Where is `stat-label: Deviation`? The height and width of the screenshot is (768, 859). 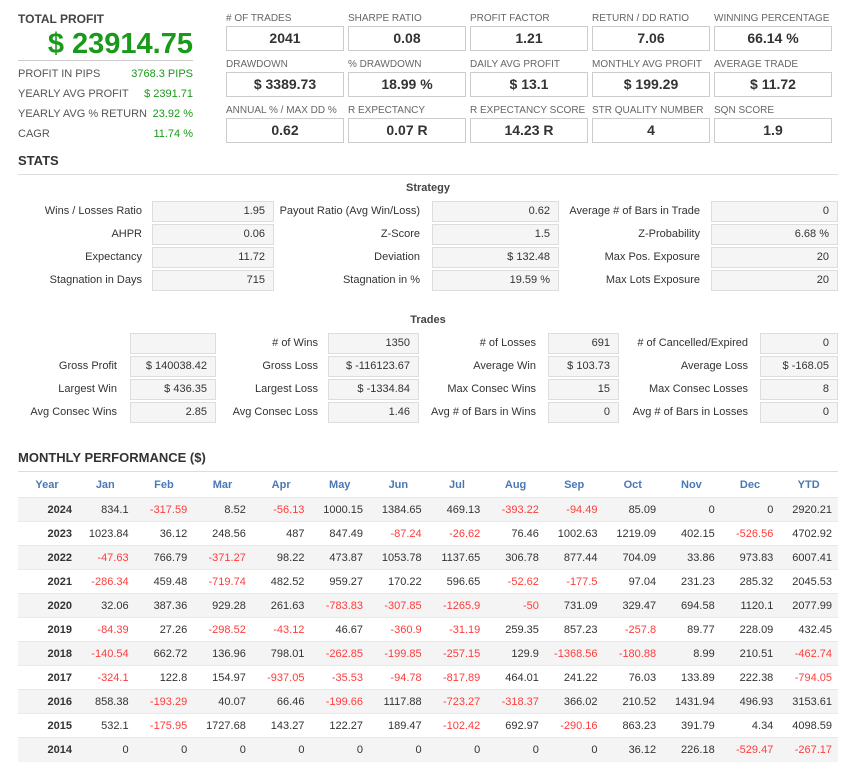 stat-label: Deviation is located at coordinates (397, 257).